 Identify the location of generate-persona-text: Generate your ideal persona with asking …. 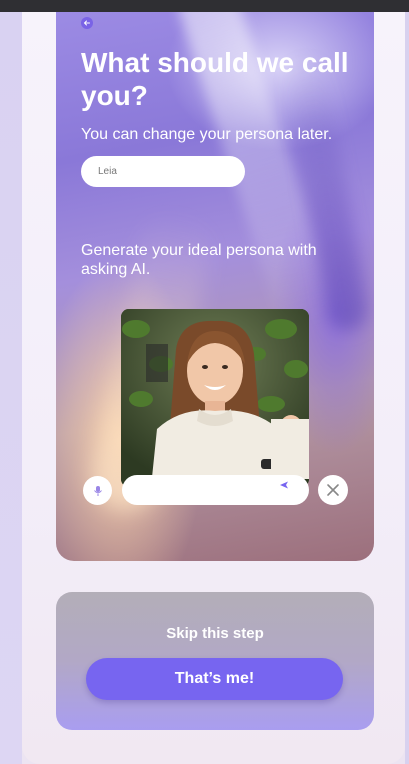
(199, 260).